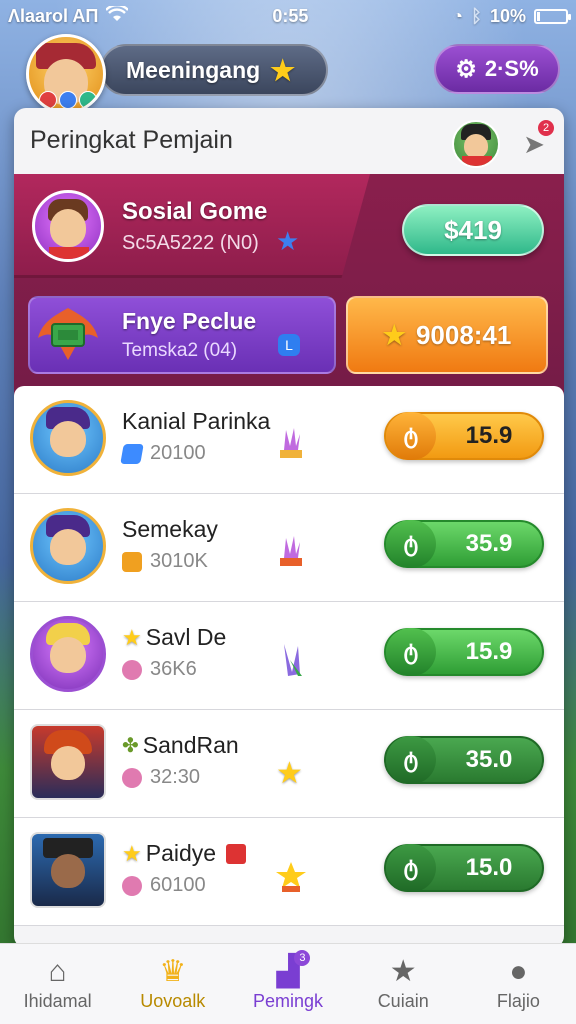  I want to click on nav-item-profile: ● Flajio, so click(518, 984).